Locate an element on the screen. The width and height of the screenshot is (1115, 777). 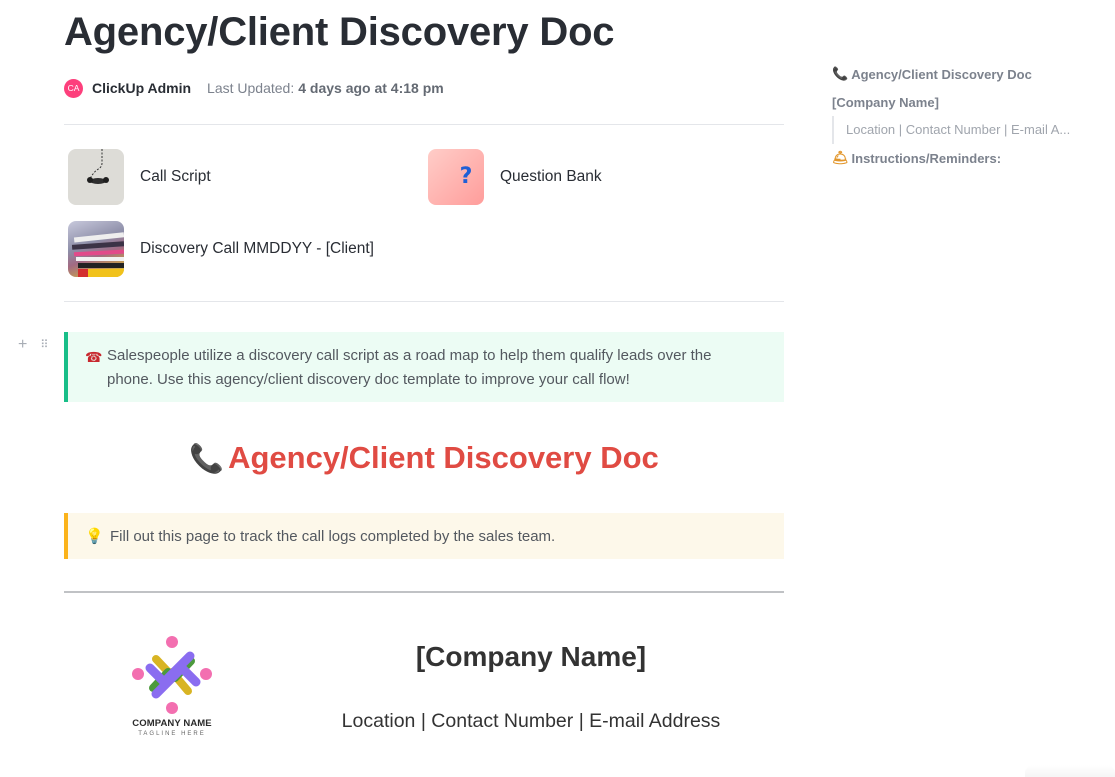
lightbulb-icon: 💡 is located at coordinates (94, 536).